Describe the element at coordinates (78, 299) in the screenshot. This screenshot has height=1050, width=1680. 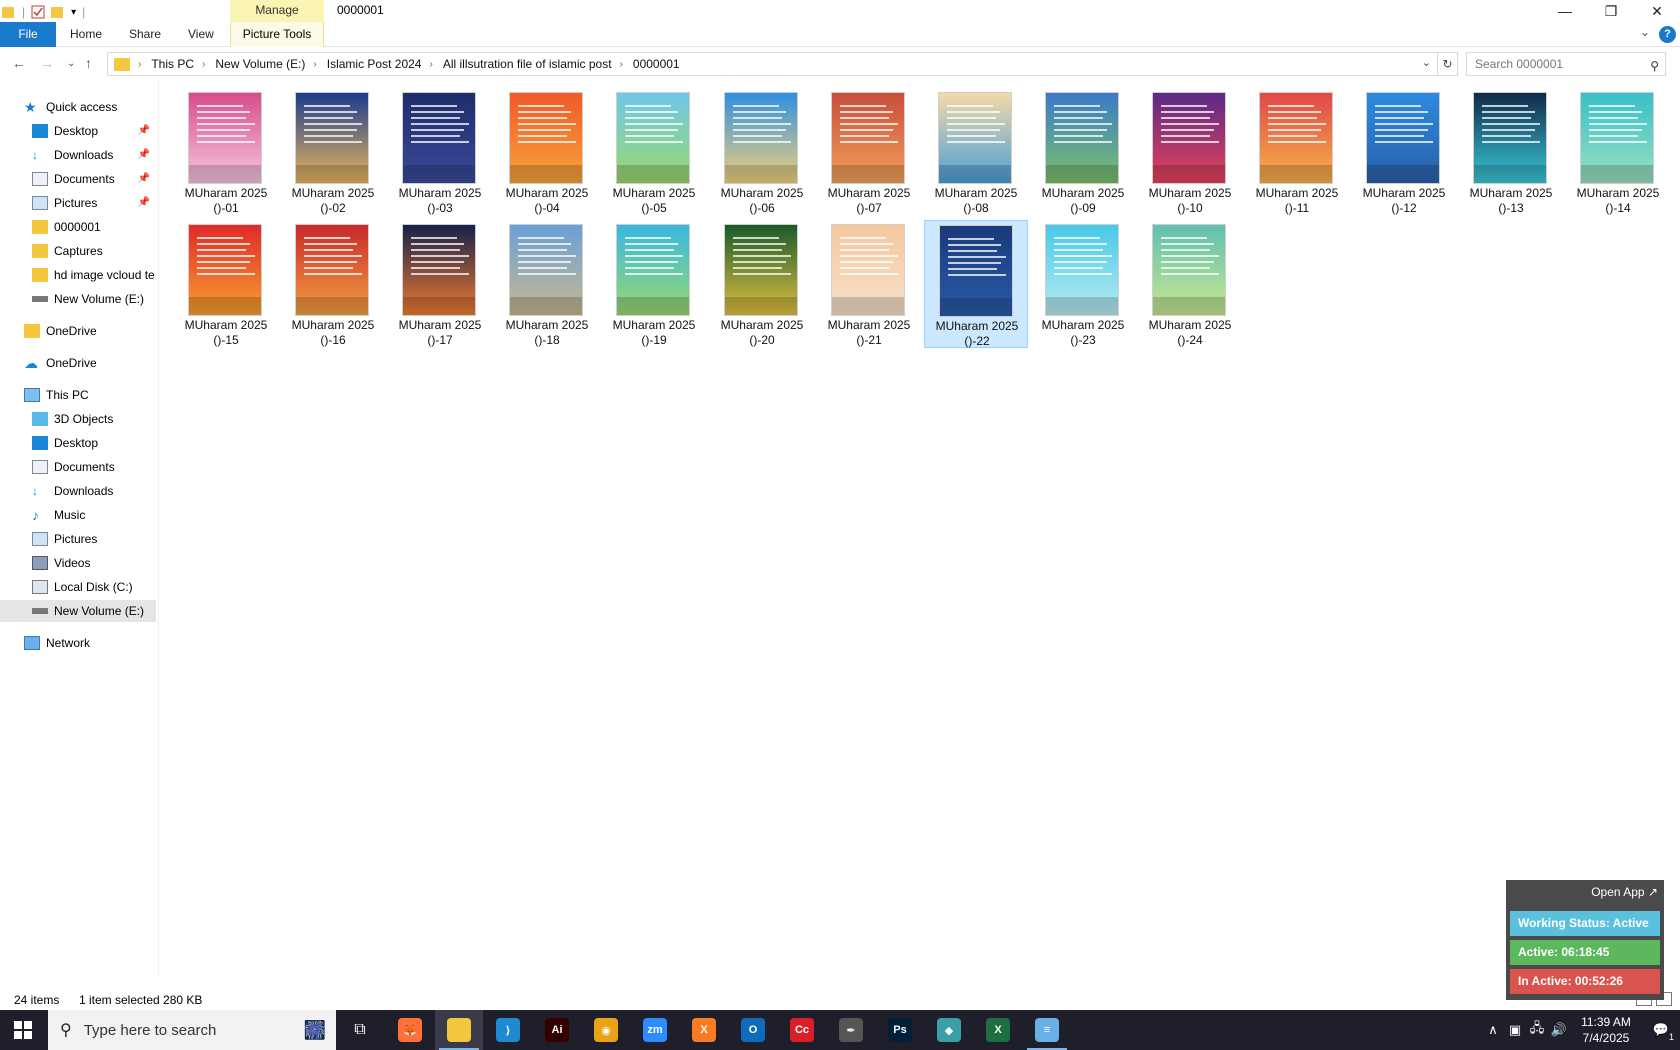
I see `sidebar-item-new-volume-quick: New Volume (E:)` at that location.